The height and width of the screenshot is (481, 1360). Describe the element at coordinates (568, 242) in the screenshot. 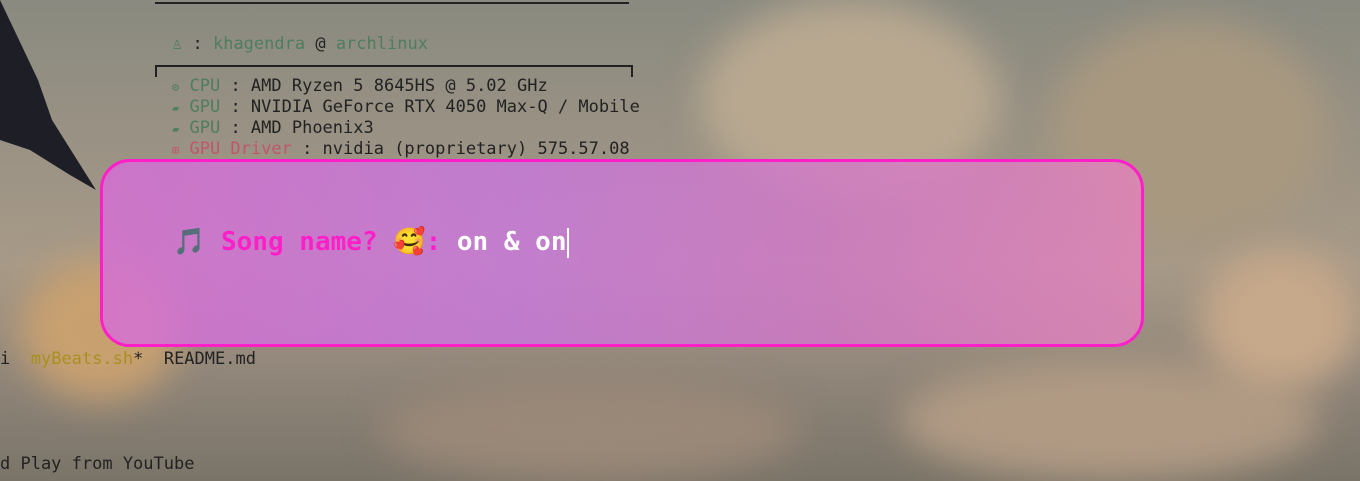

I see `text-cursor` at that location.